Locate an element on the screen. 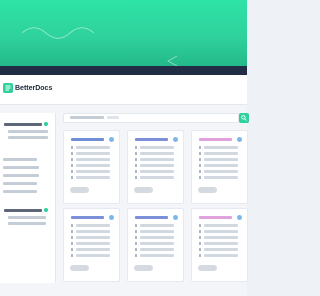 The image size is (320, 296). search-icon is located at coordinates (244, 118).